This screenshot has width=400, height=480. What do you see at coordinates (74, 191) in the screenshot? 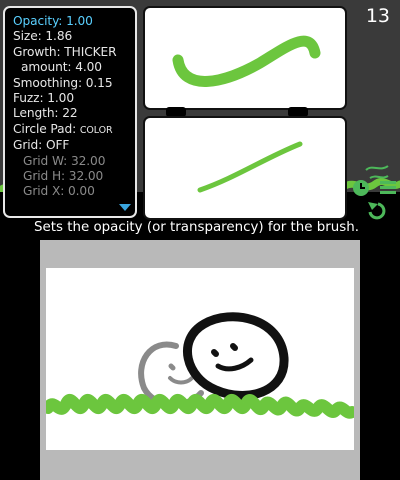
I see `option-grid-x: Grid X: 0.00` at bounding box center [74, 191].